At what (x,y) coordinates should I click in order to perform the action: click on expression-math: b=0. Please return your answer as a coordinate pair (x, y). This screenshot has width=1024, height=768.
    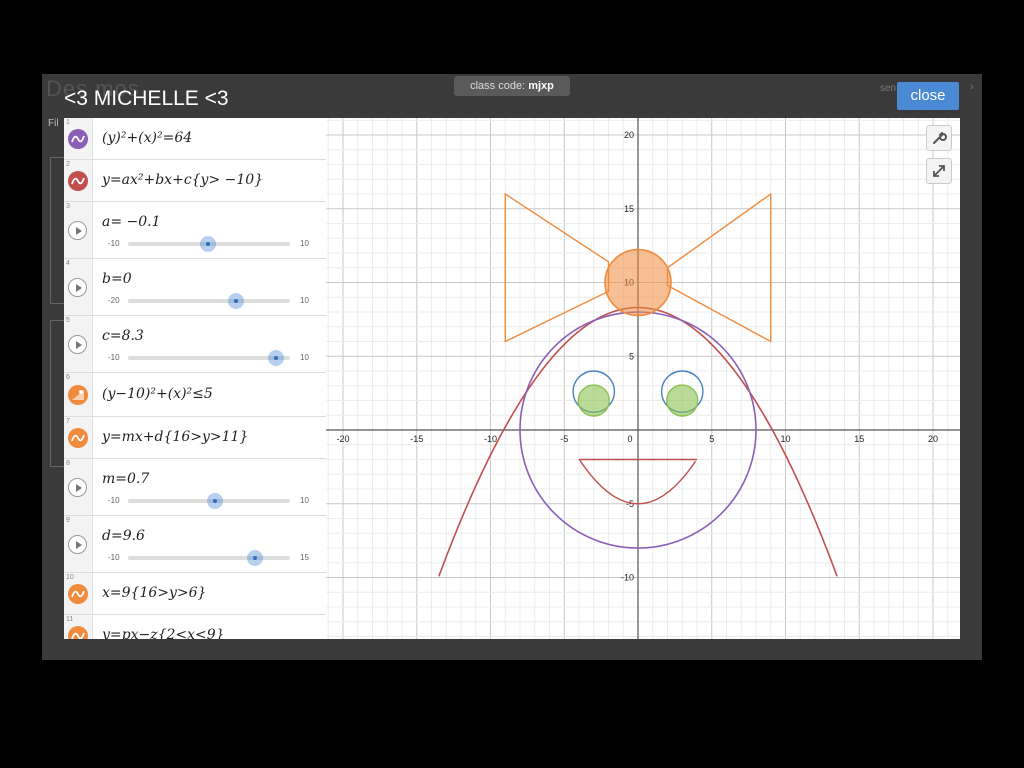
    Looking at the image, I should click on (117, 279).